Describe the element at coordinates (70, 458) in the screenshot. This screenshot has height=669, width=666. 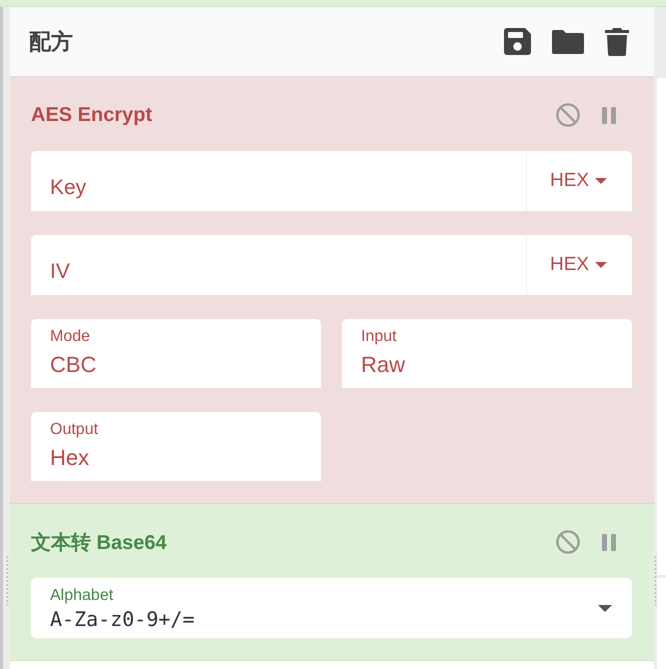
I see `field-value: Hex` at that location.